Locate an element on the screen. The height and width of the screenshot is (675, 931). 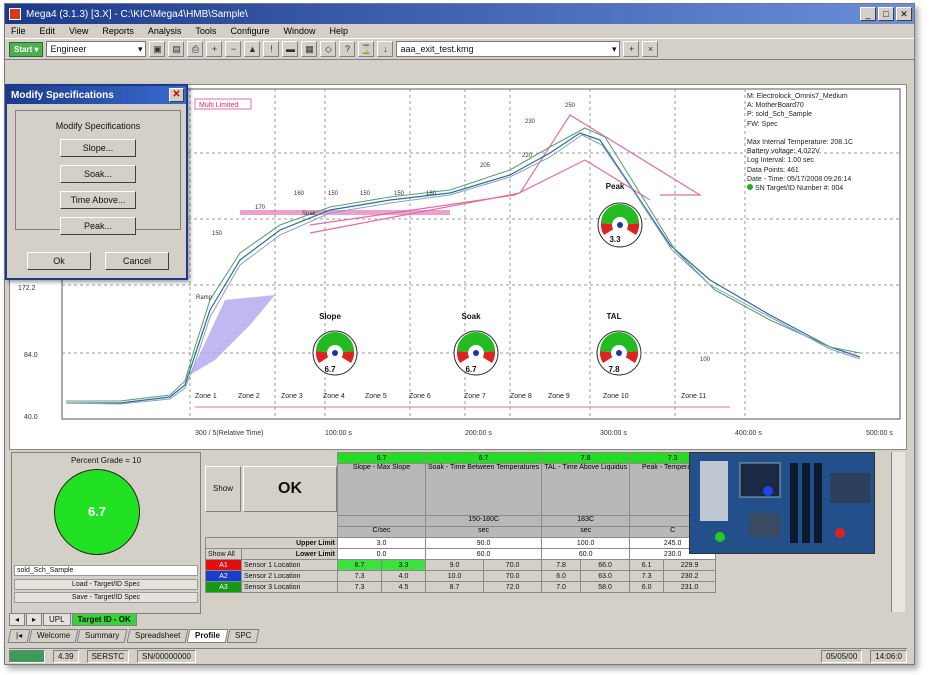
dialog-close-icon: ✕ is located at coordinates (176, 95).